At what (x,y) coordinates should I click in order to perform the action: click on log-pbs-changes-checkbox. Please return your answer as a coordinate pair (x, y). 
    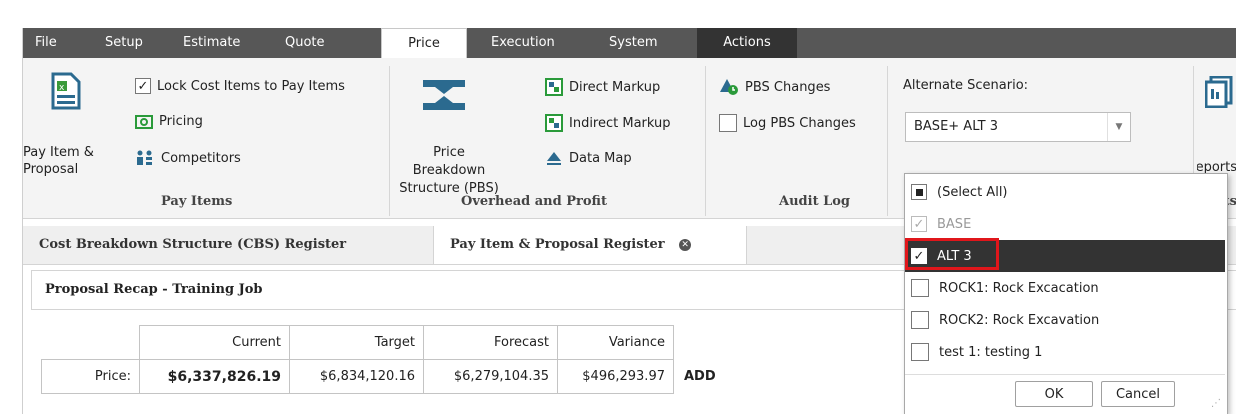
    Looking at the image, I should click on (728, 123).